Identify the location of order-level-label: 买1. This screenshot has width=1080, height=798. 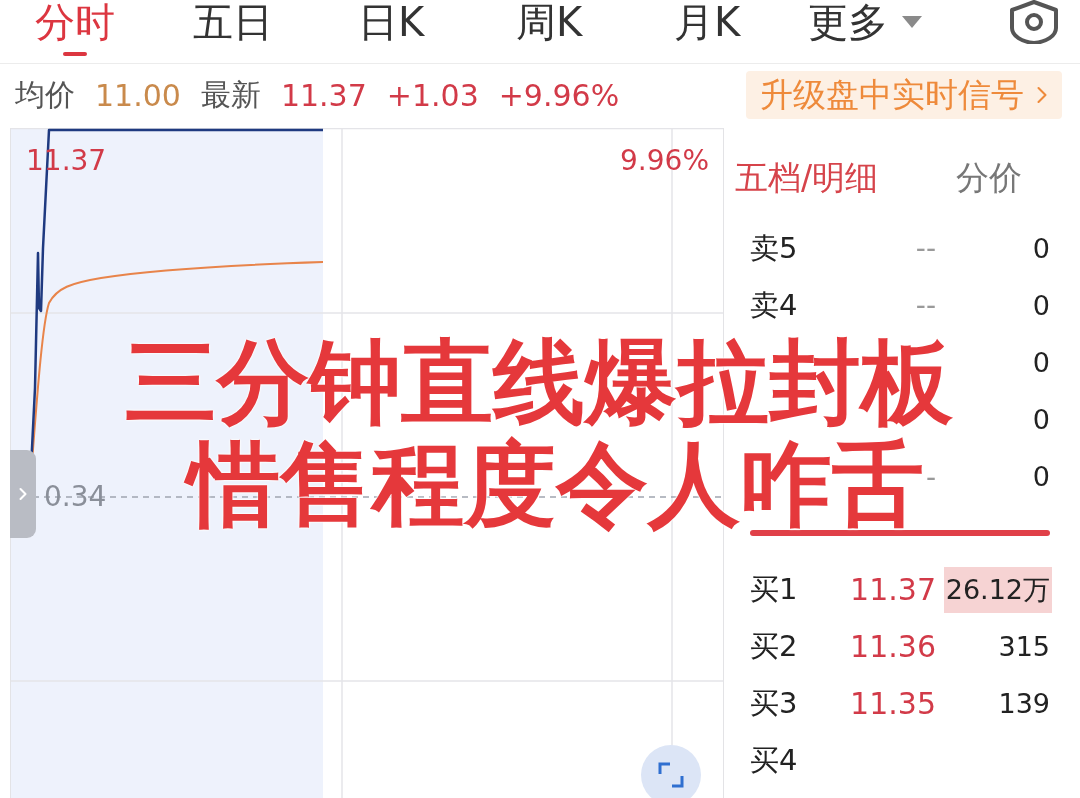
(774, 589).